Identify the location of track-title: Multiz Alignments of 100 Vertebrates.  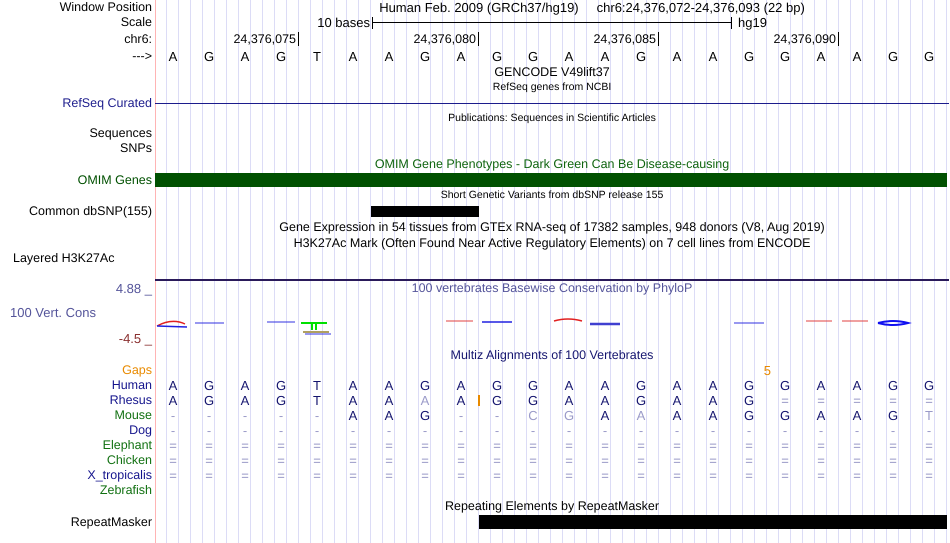
(552, 355).